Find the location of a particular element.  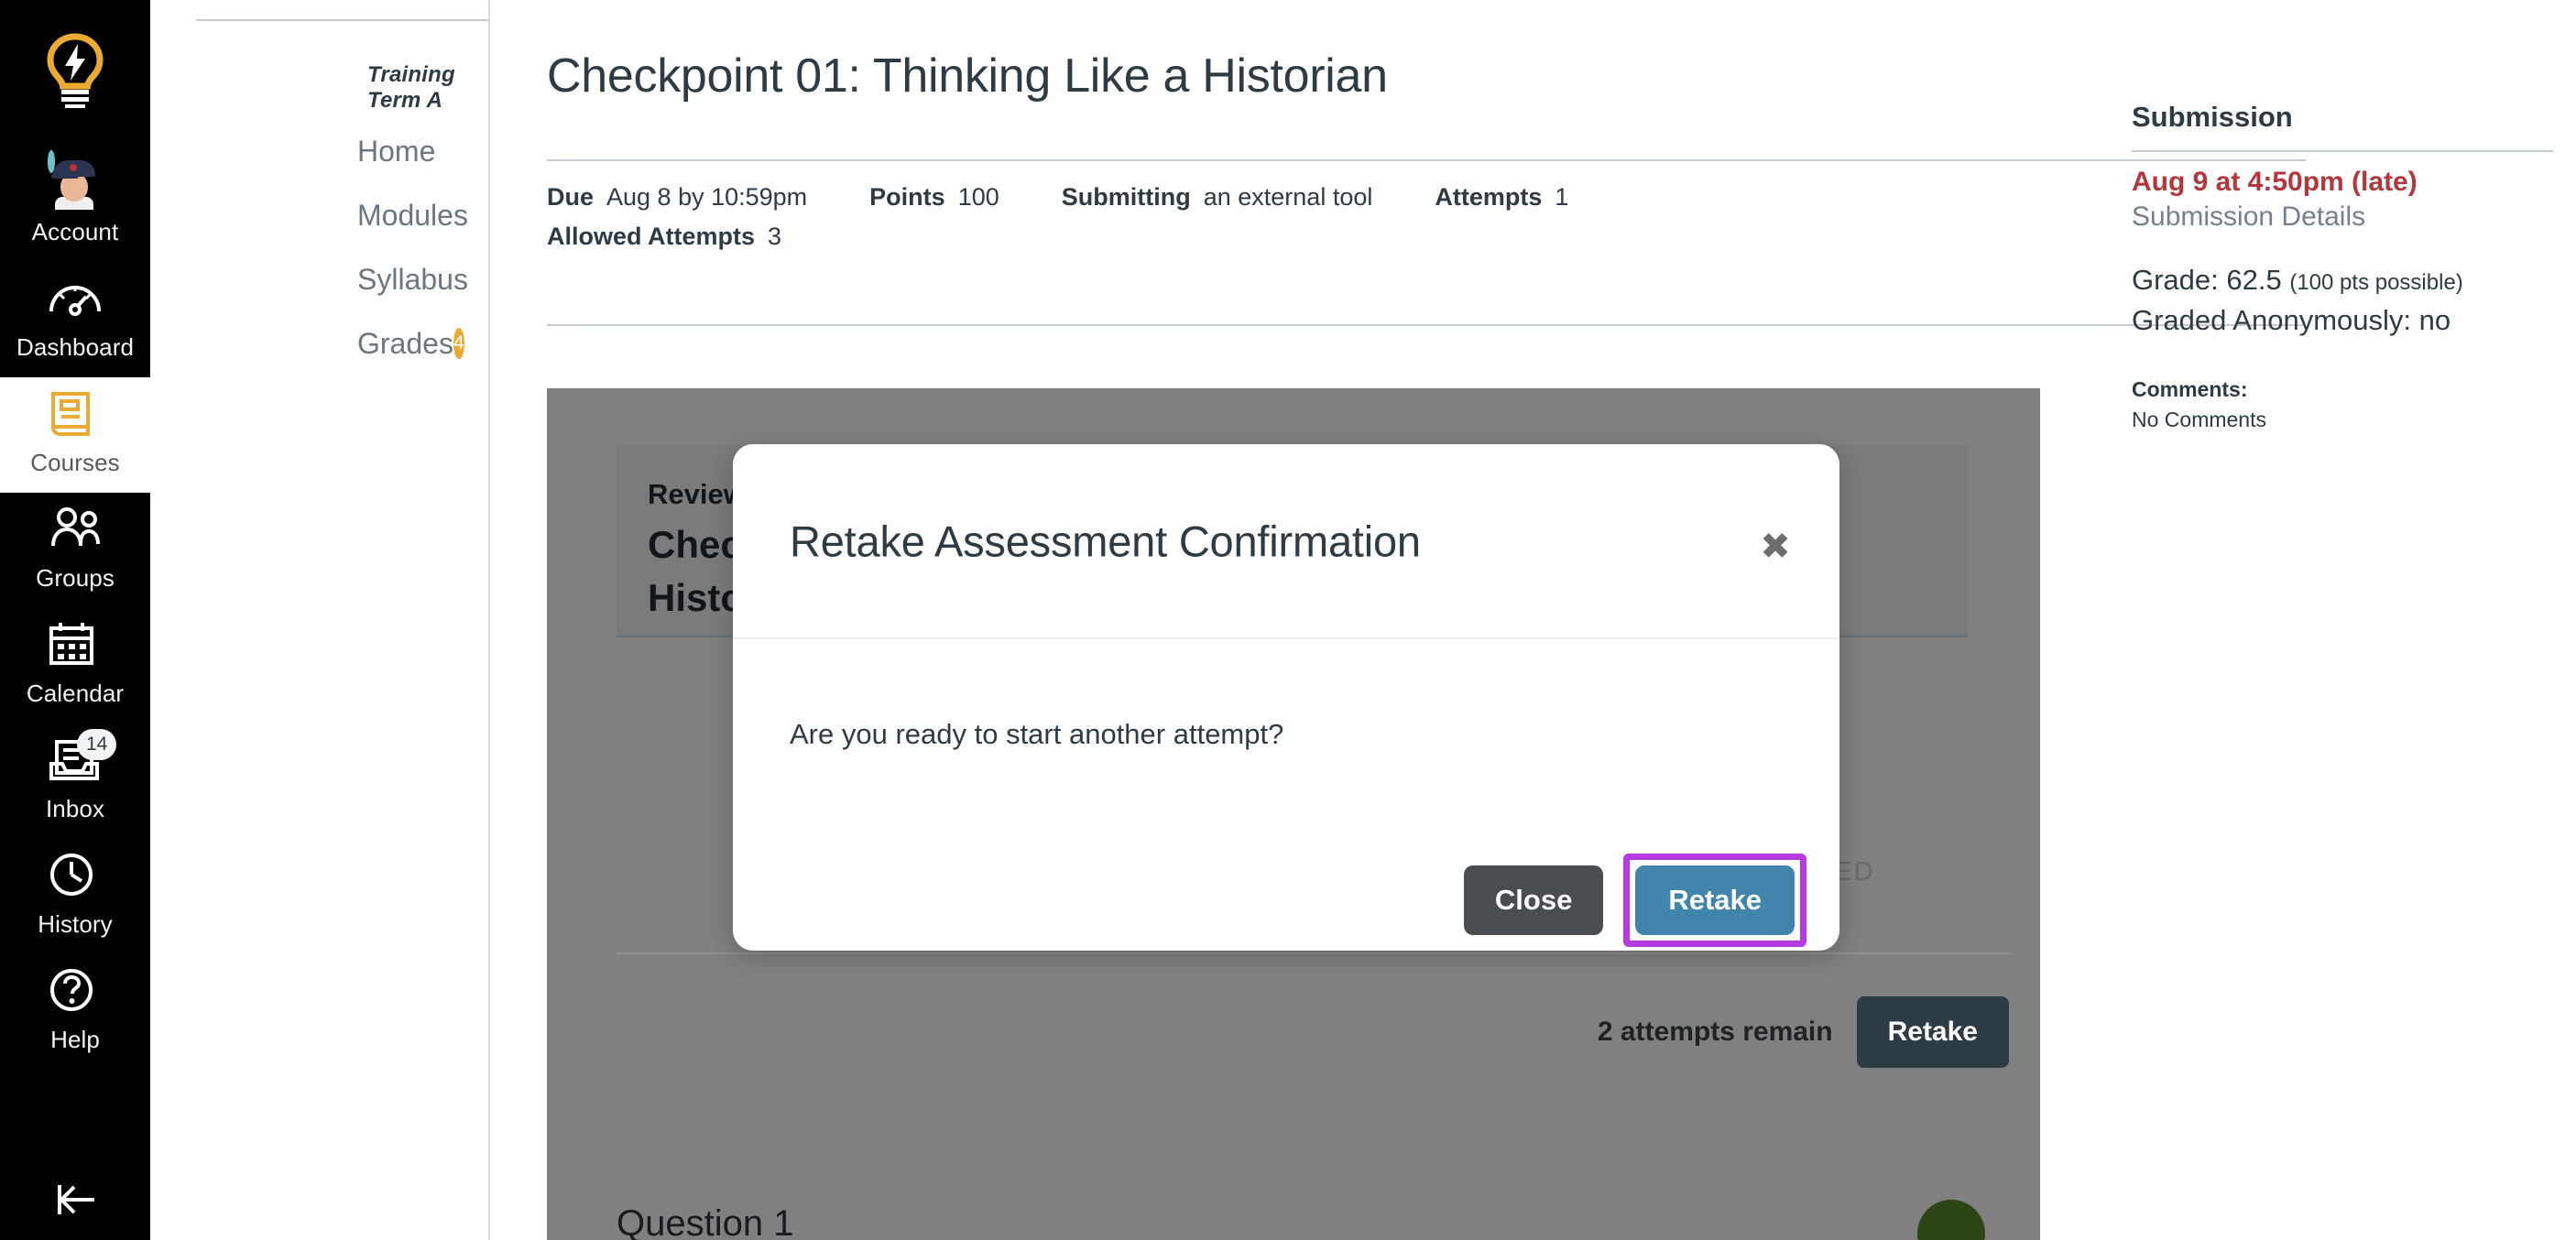

detail-due: Due Aug 8 by 10:59pm is located at coordinates (677, 198).